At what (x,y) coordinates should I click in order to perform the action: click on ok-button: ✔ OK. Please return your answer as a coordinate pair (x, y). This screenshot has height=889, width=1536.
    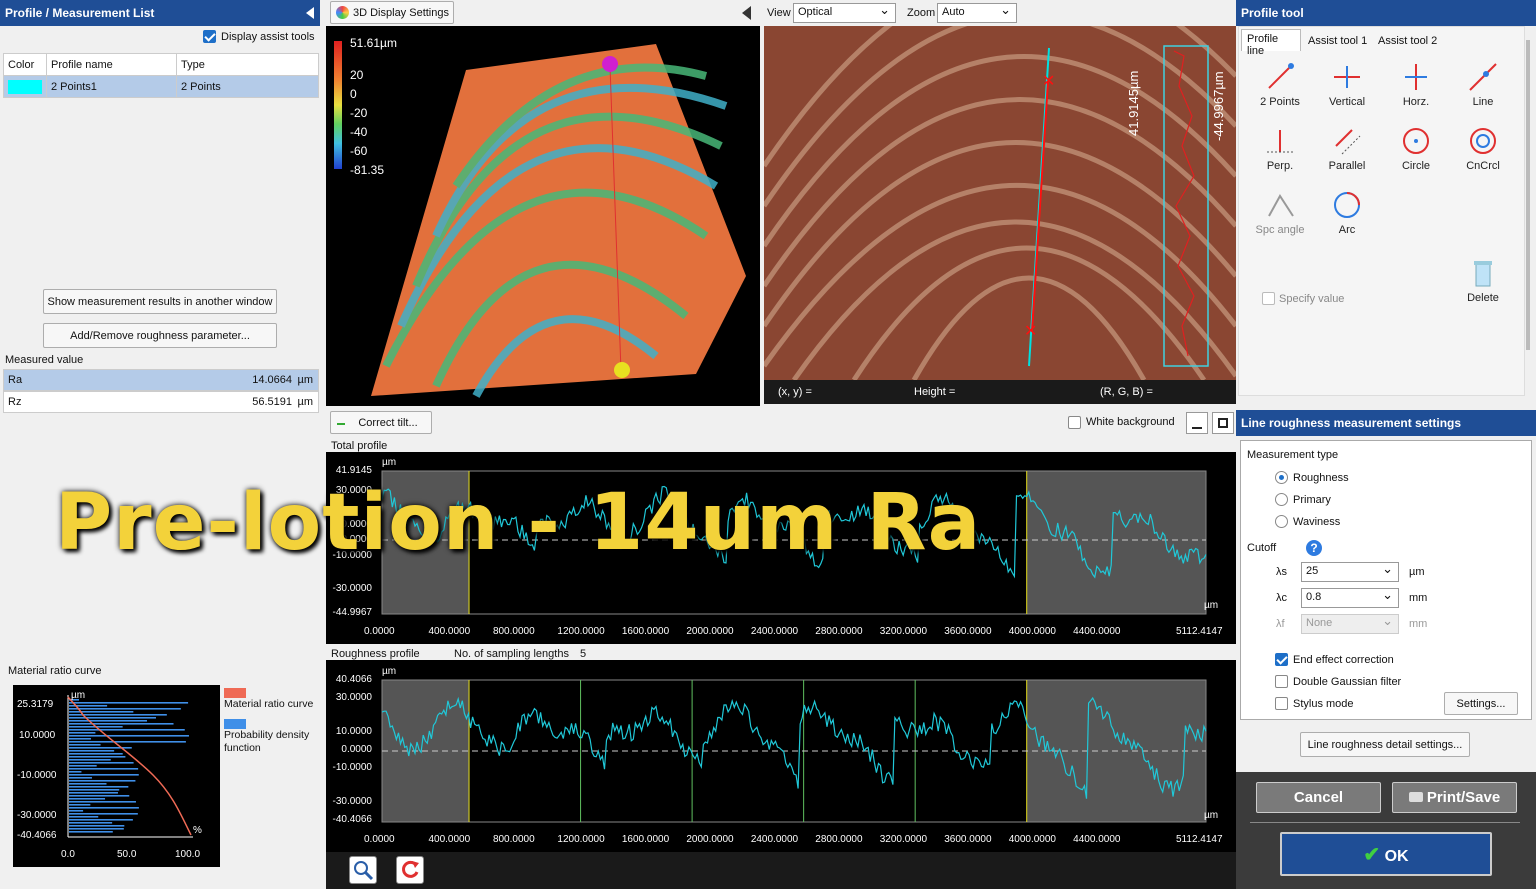
    Looking at the image, I should click on (1386, 854).